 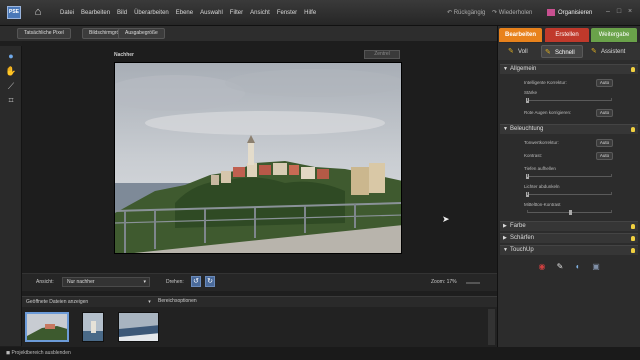 What do you see at coordinates (175, 282) in the screenshot?
I see `rotate-label: Drehen:` at bounding box center [175, 282].